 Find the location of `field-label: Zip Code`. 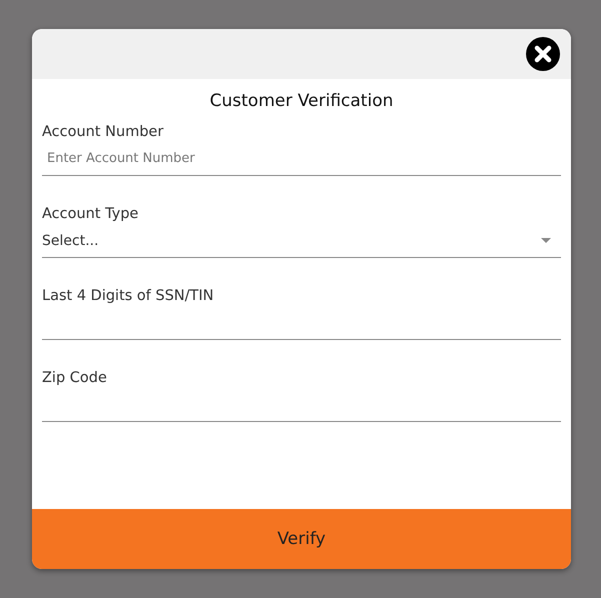

field-label: Zip Code is located at coordinates (75, 378).